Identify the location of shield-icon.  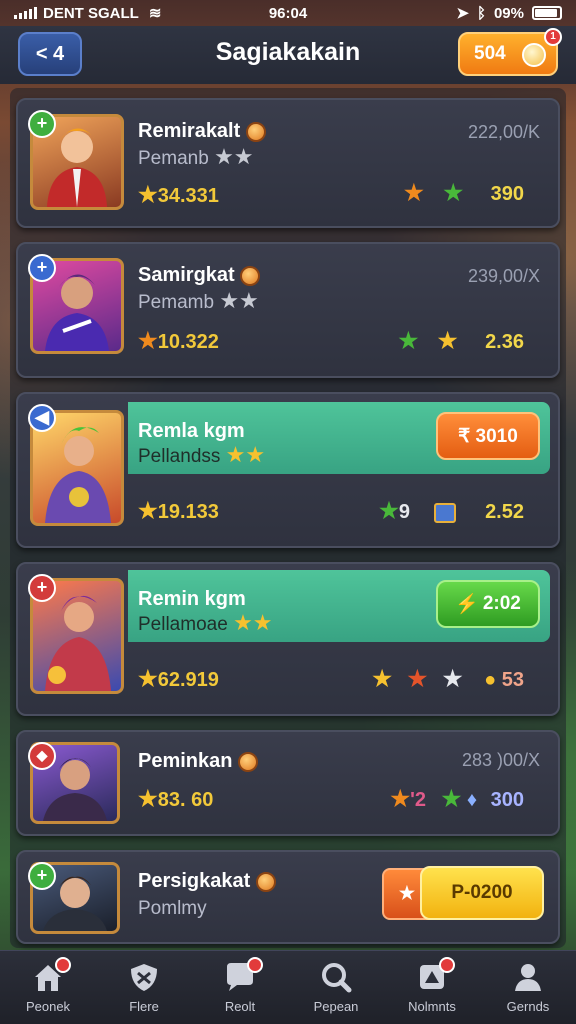
(144, 977).